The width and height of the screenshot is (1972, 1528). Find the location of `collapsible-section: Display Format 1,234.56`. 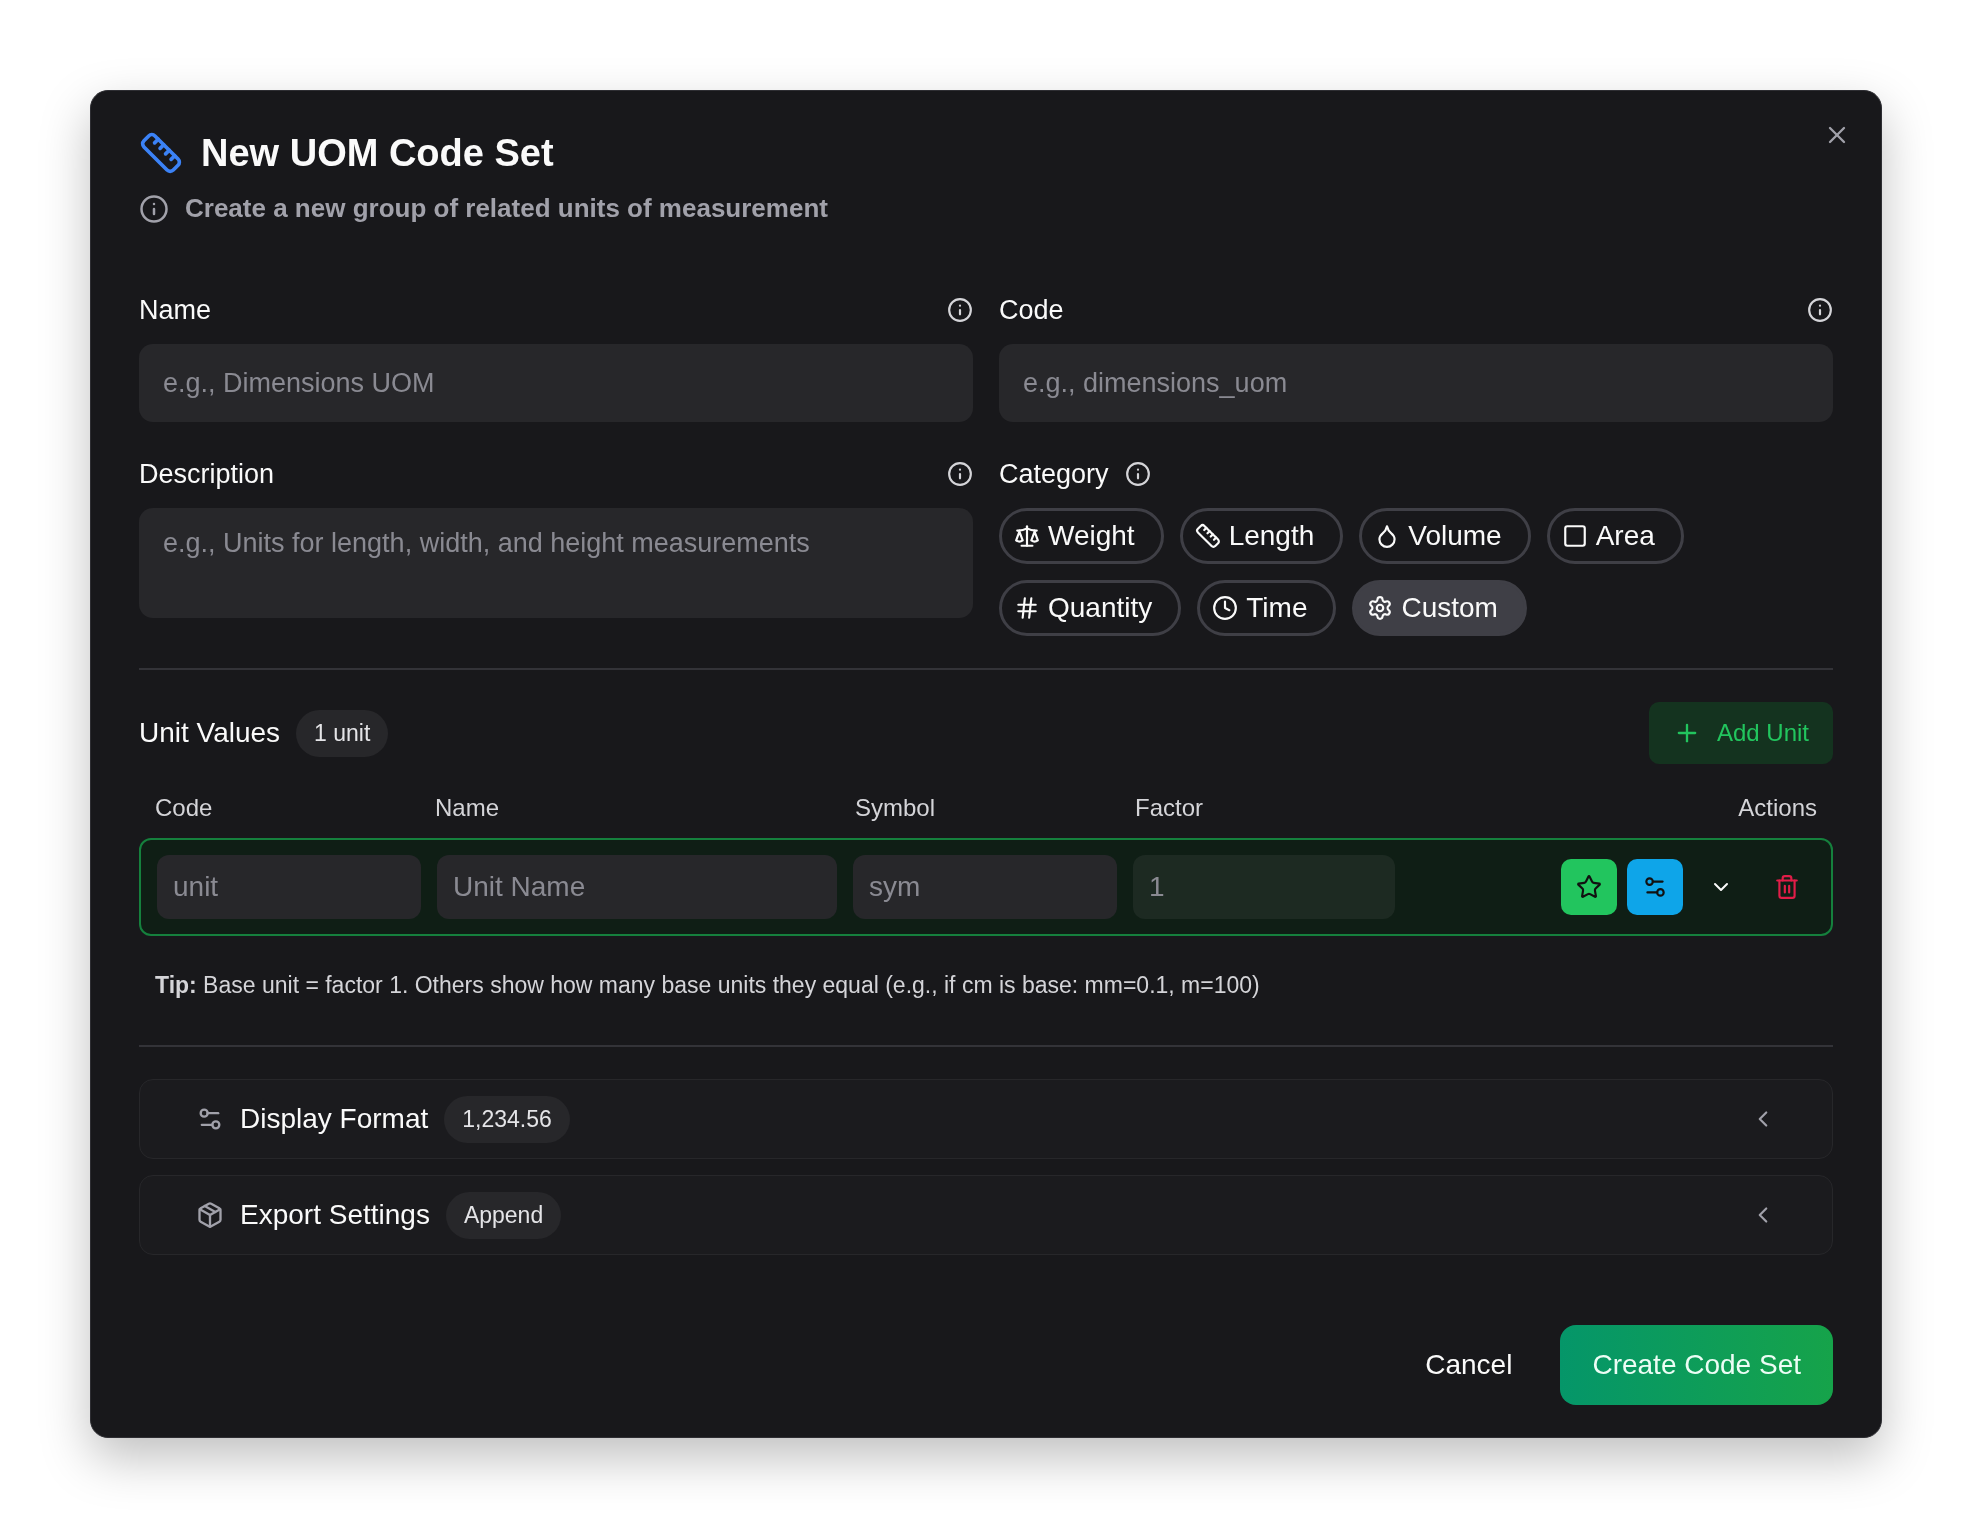

collapsible-section: Display Format 1,234.56 is located at coordinates (986, 1119).